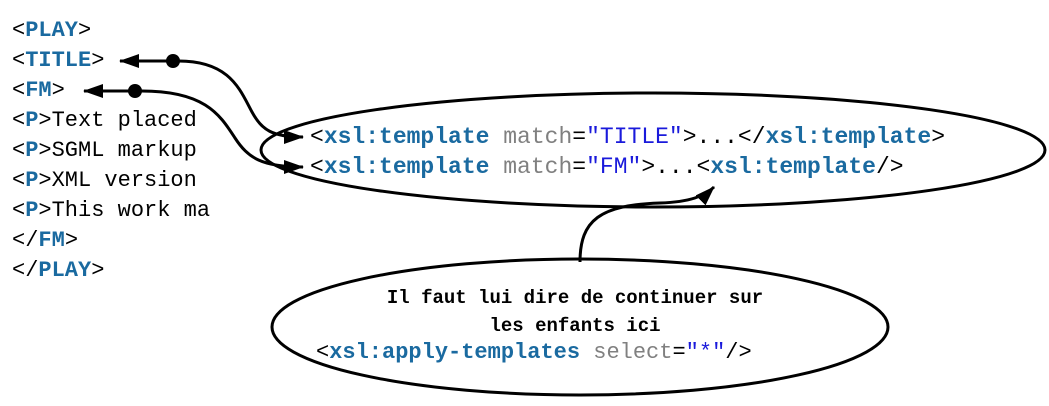 This screenshot has height=406, width=1049. What do you see at coordinates (104, 120) in the screenshot?
I see `xml-line: <P>Text placed` at bounding box center [104, 120].